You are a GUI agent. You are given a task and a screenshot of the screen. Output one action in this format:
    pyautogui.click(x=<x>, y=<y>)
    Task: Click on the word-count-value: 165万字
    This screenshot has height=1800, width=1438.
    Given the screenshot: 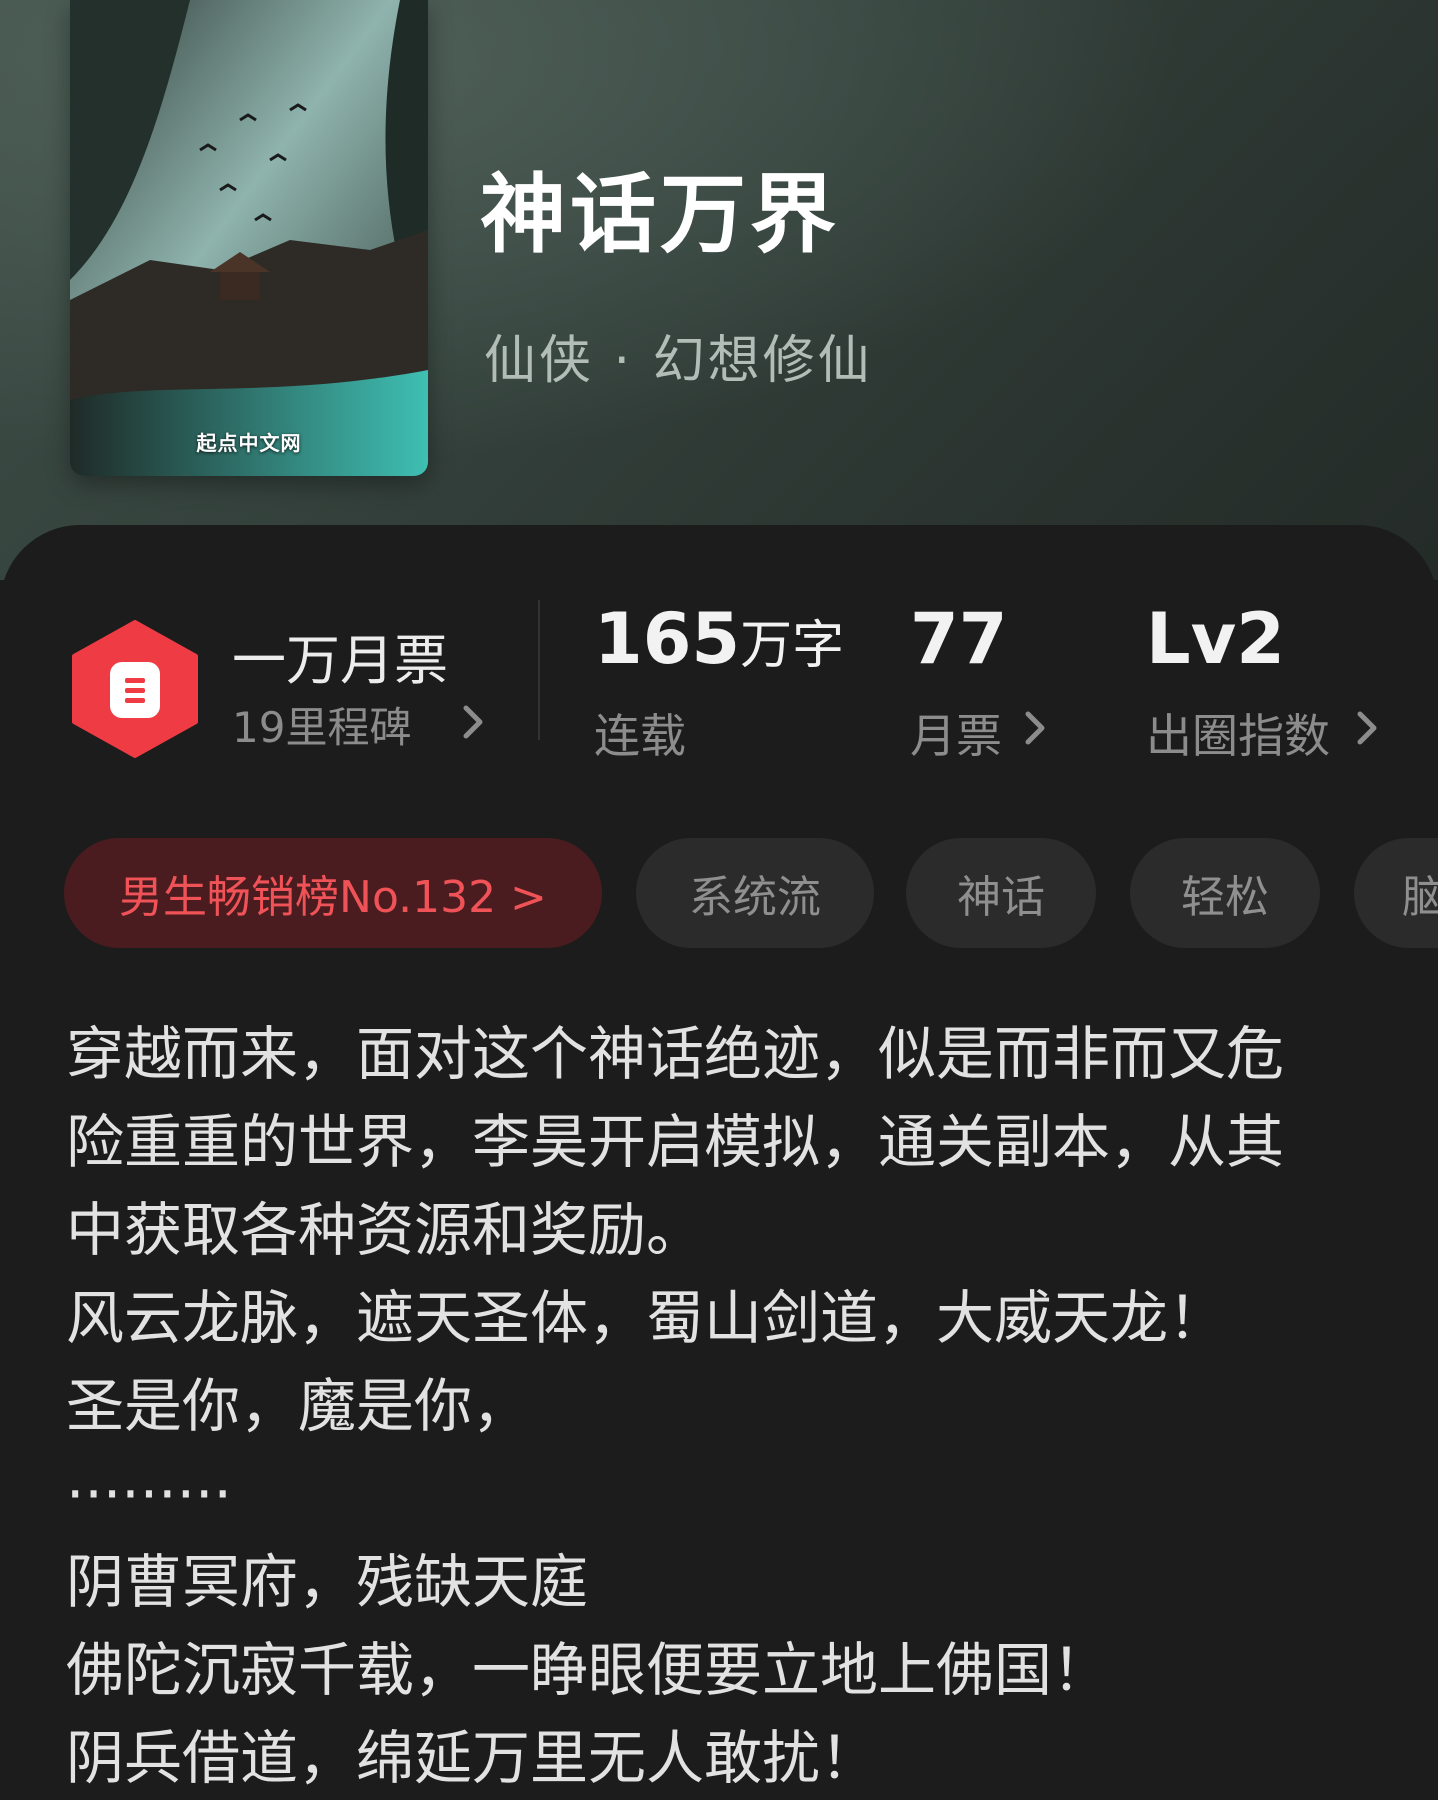 What is the action you would take?
    pyautogui.click(x=719, y=639)
    